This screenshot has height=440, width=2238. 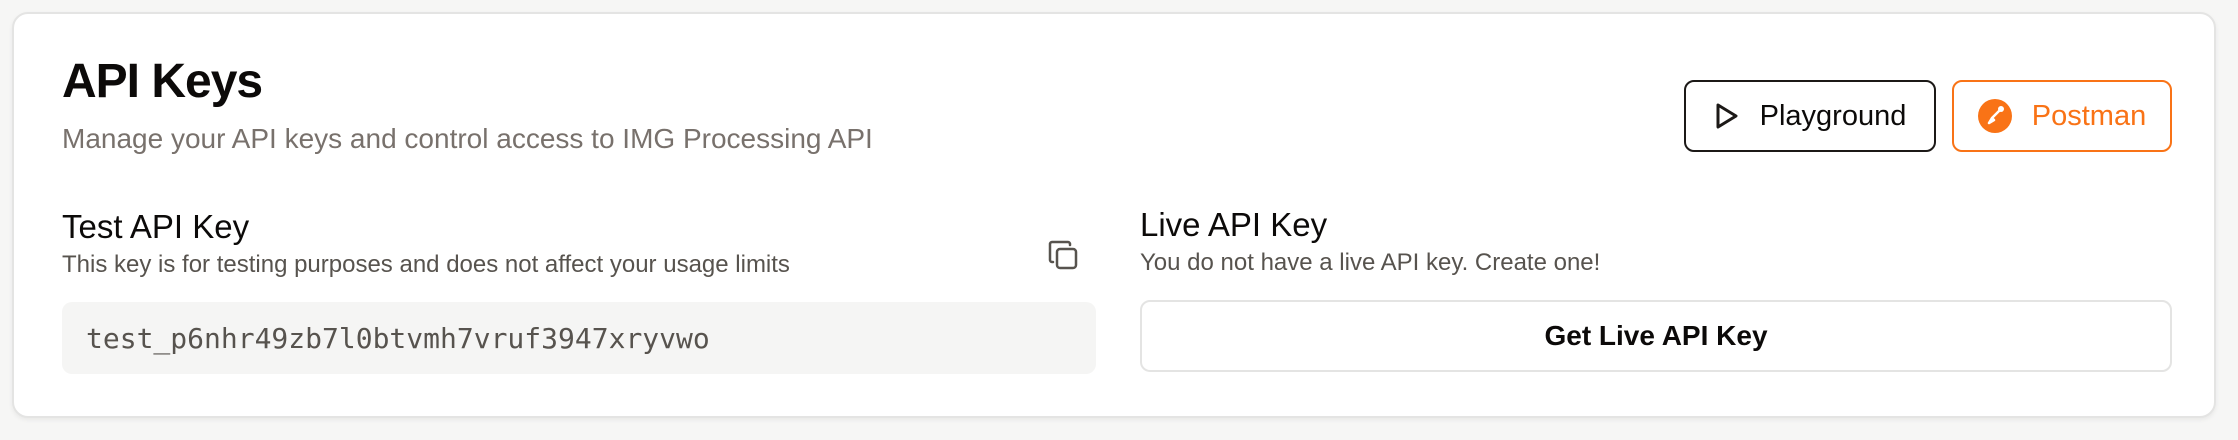 I want to click on play-icon, so click(x=1727, y=116).